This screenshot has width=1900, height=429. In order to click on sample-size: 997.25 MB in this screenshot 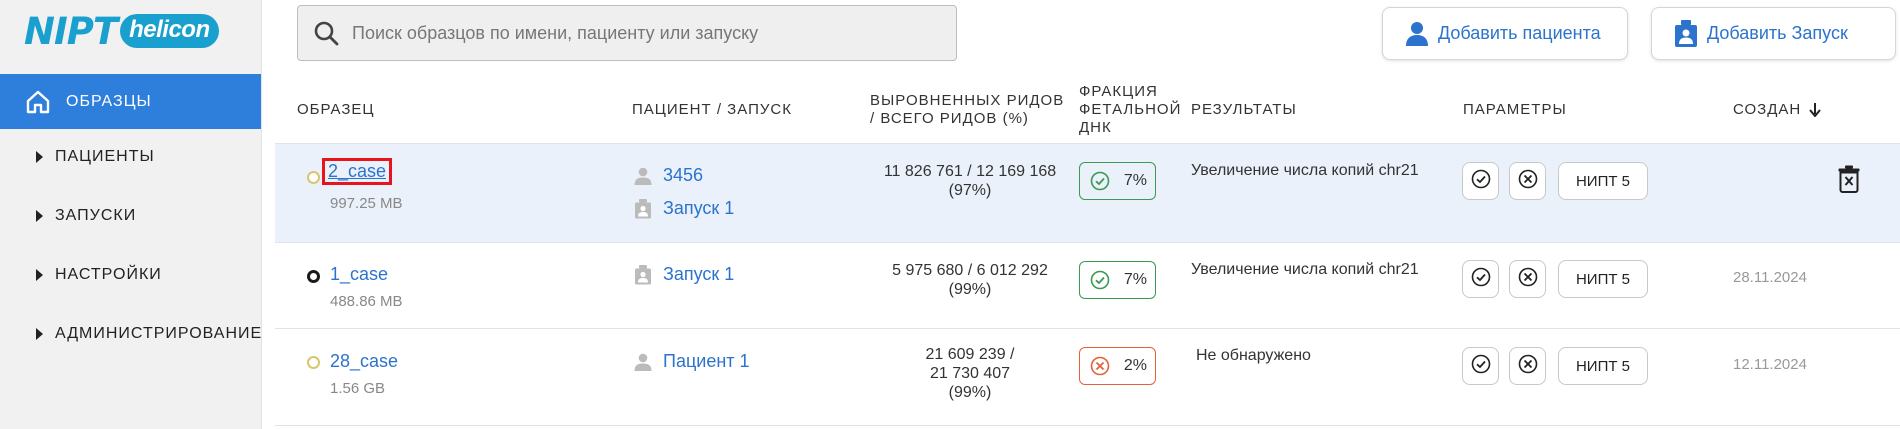, I will do `click(366, 203)`.